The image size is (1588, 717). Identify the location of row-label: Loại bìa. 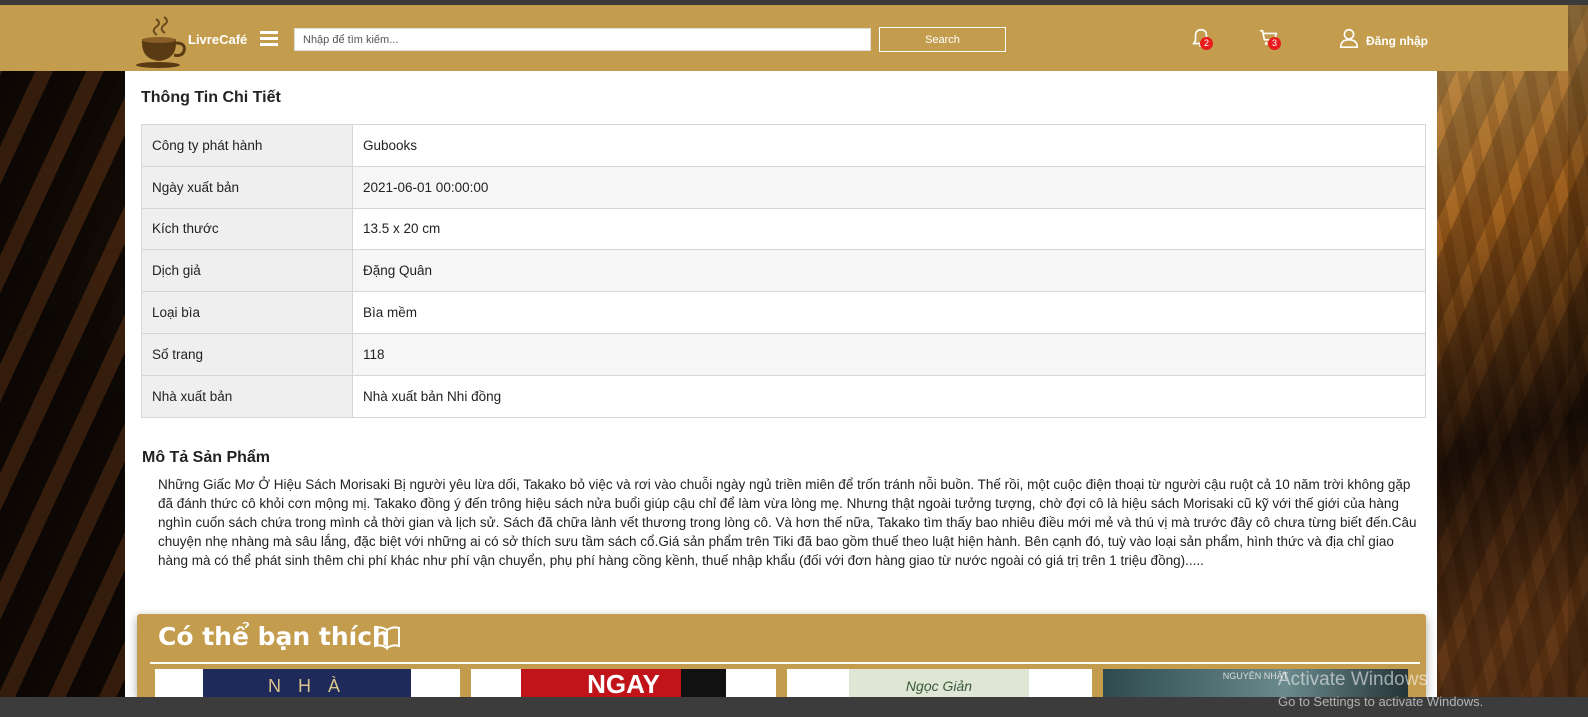
(247, 312).